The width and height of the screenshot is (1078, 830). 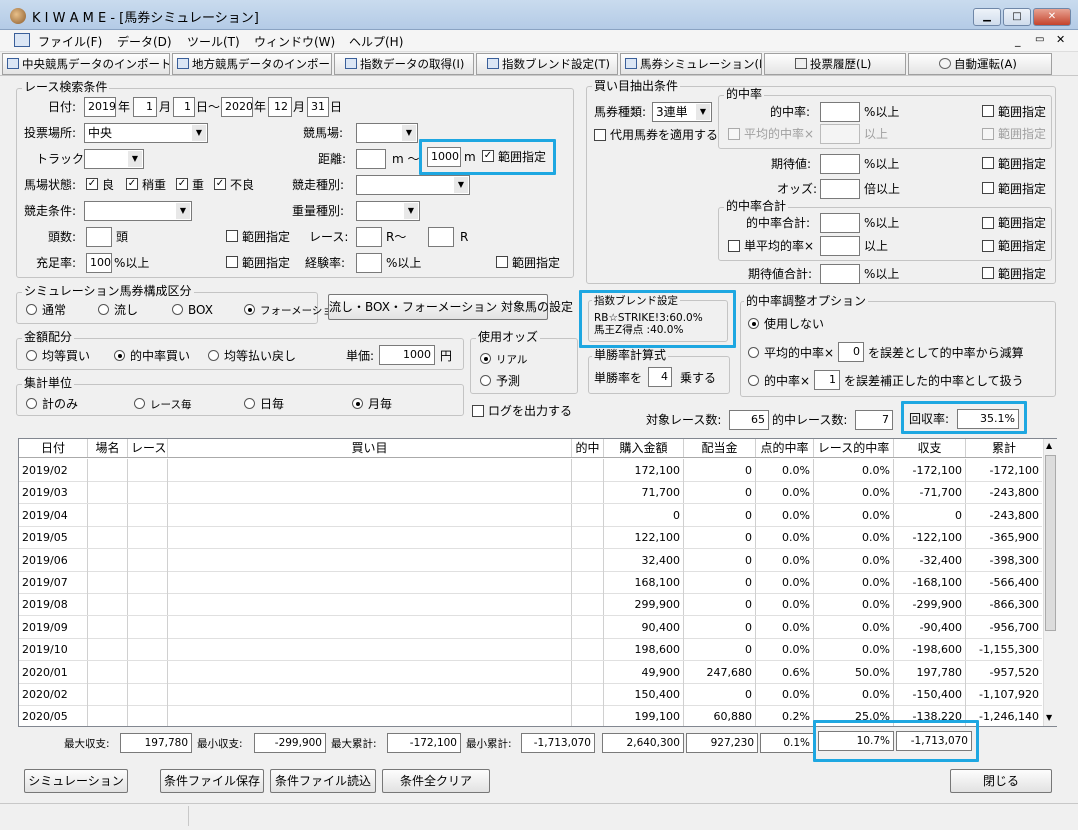 I want to click on col-date: 日付, so click(x=53, y=448).